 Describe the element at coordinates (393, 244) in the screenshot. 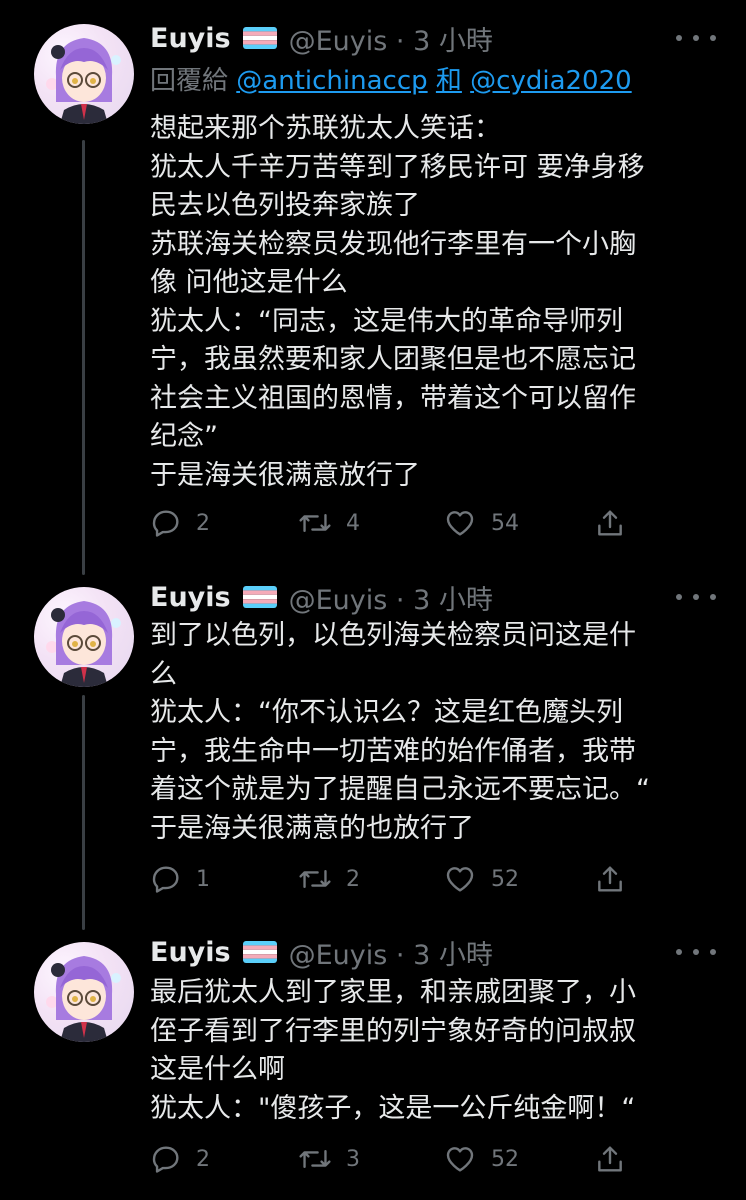

I see `text-line: 苏联海关检察员发现他行李里有一个小胸` at that location.